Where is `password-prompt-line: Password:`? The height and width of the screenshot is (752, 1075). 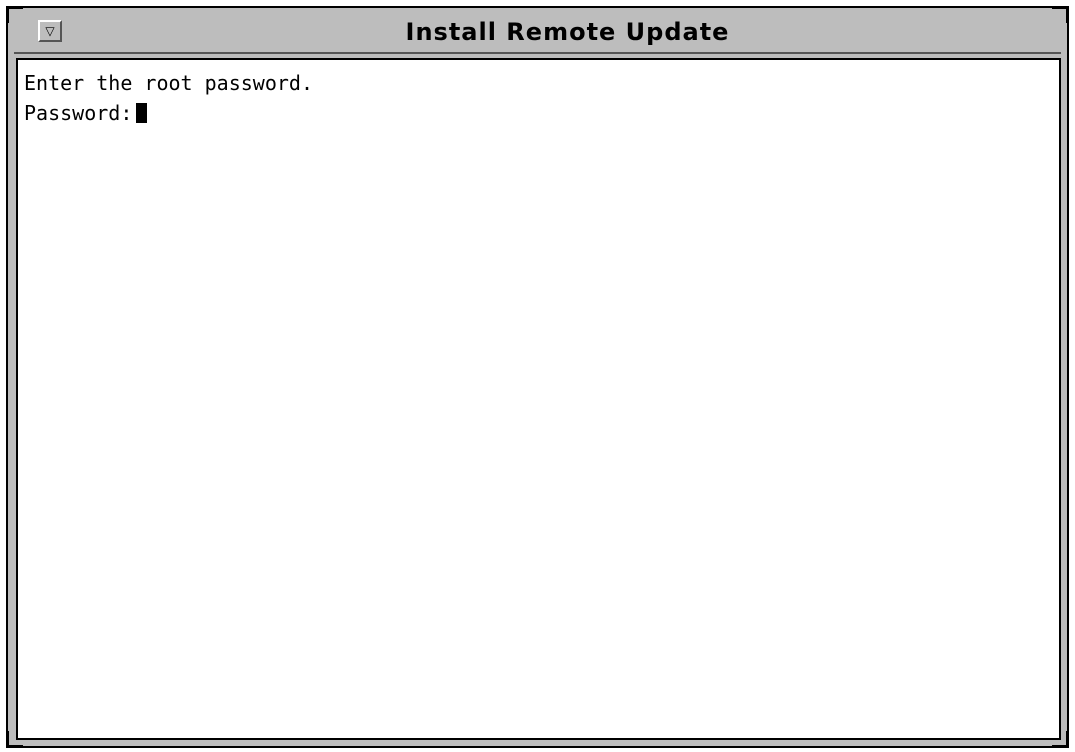 password-prompt-line: Password: is located at coordinates (538, 113).